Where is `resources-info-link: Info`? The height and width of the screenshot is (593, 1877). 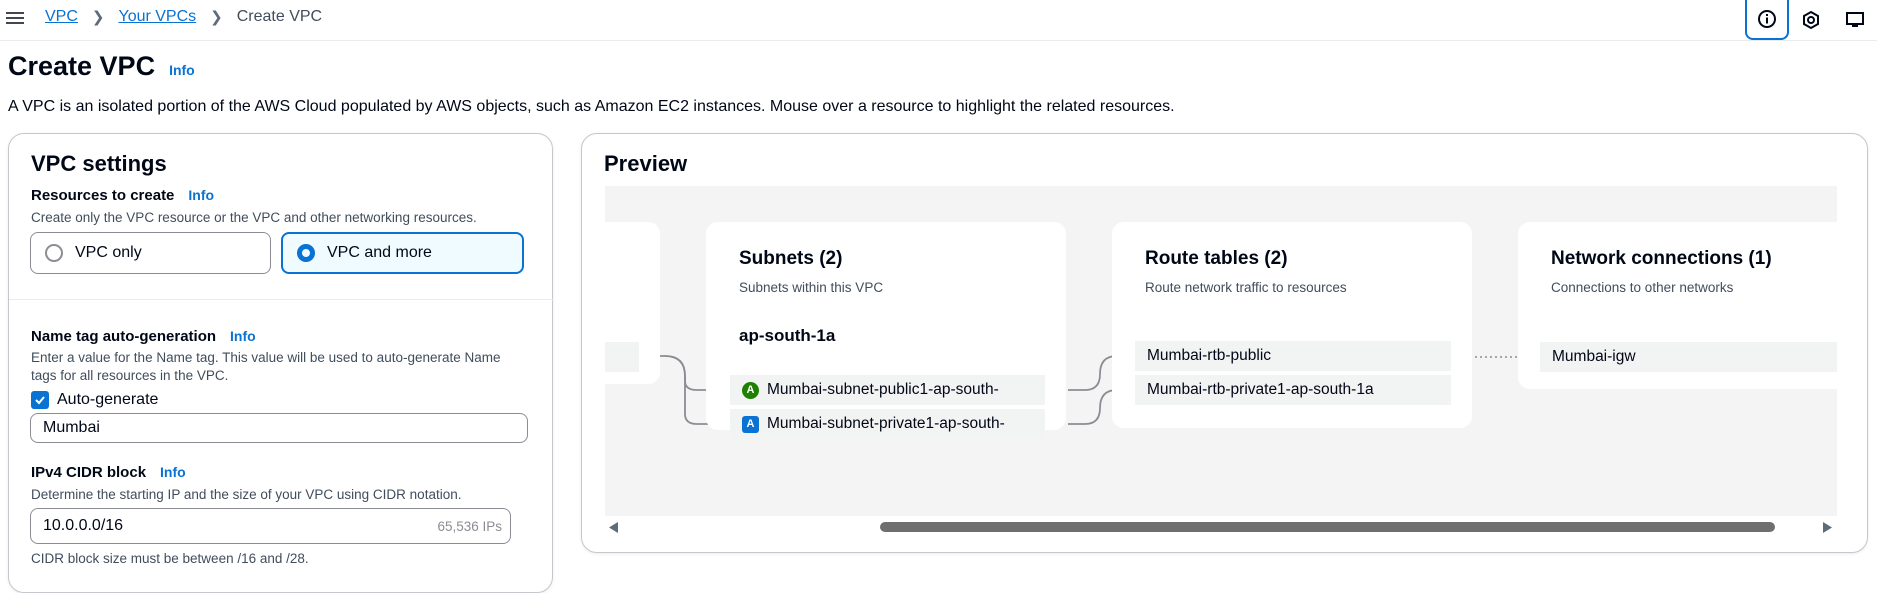
resources-info-link: Info is located at coordinates (201, 195).